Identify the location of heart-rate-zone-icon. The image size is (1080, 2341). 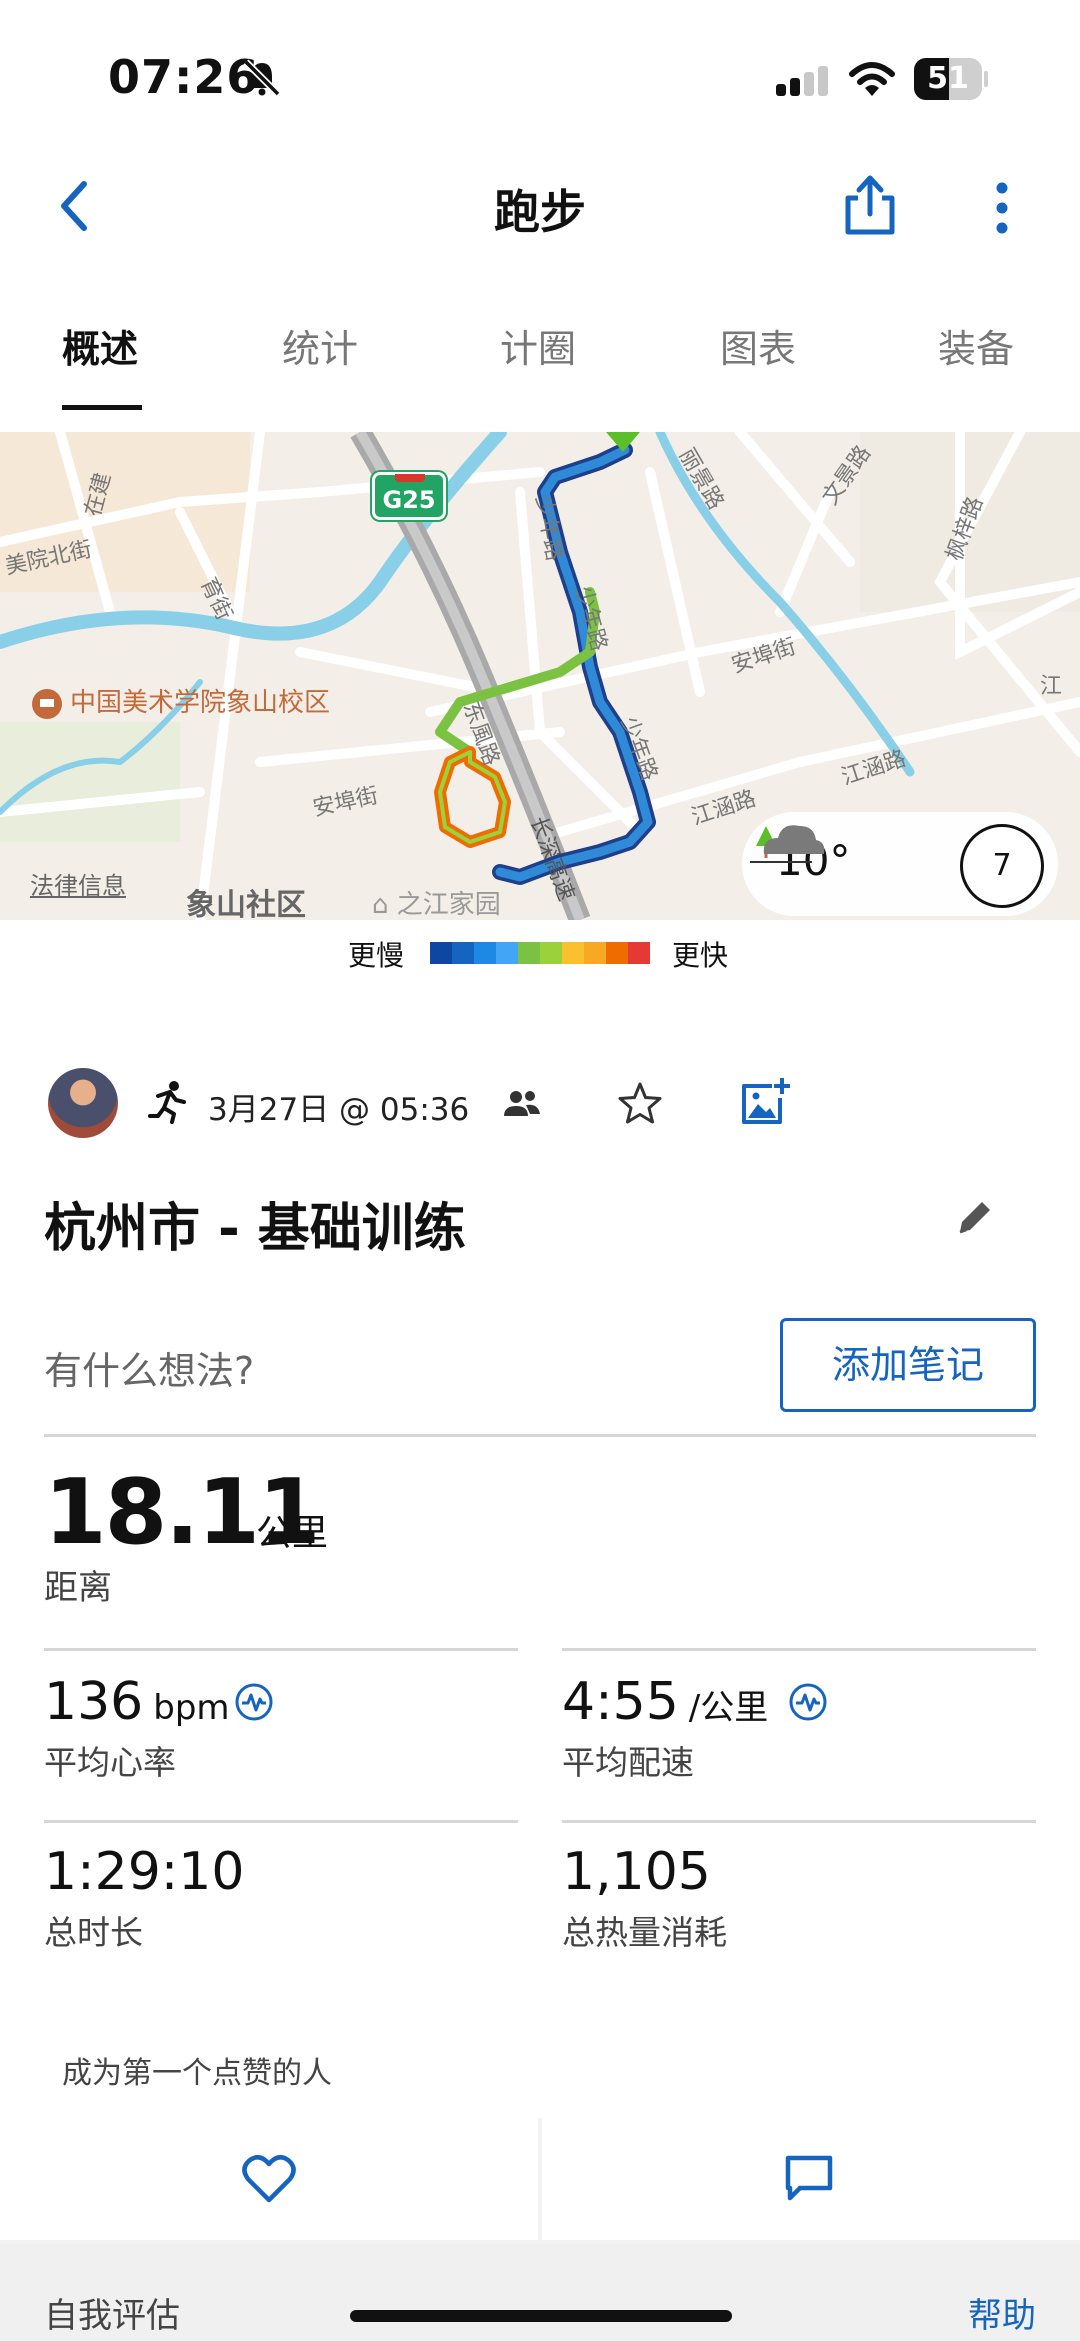
(254, 1702).